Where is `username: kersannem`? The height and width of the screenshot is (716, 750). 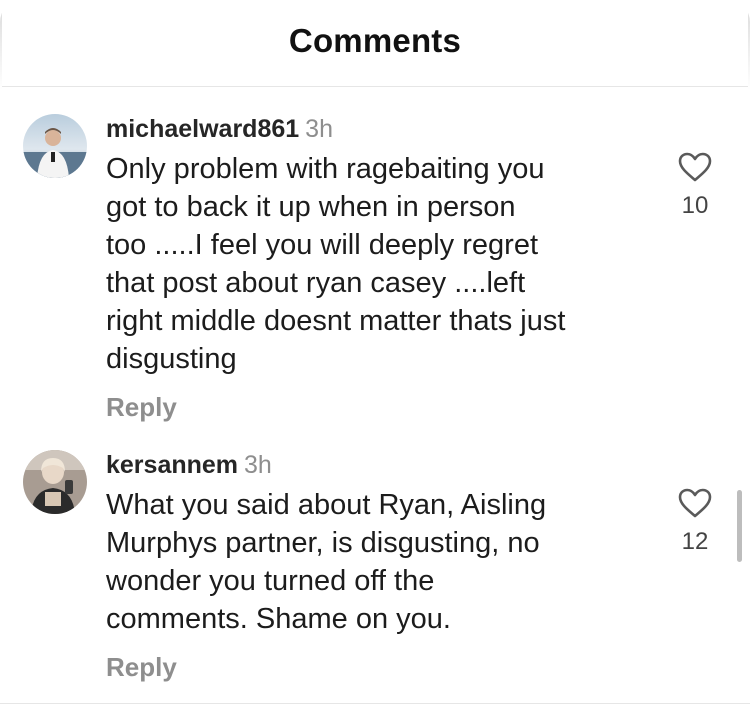 username: kersannem is located at coordinates (172, 465).